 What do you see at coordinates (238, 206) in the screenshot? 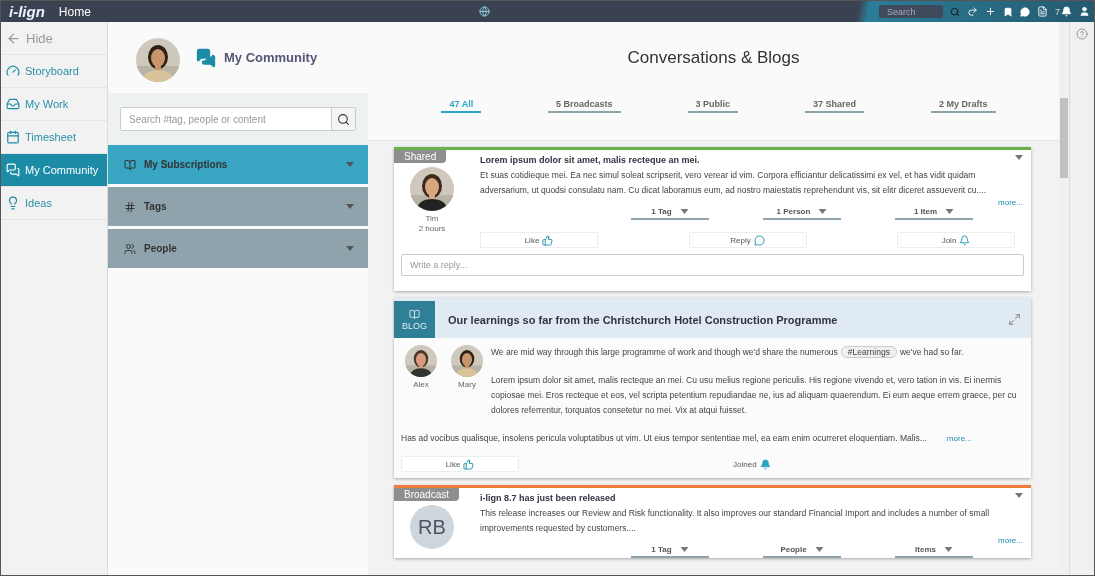
I see `accordion-header: Tags` at bounding box center [238, 206].